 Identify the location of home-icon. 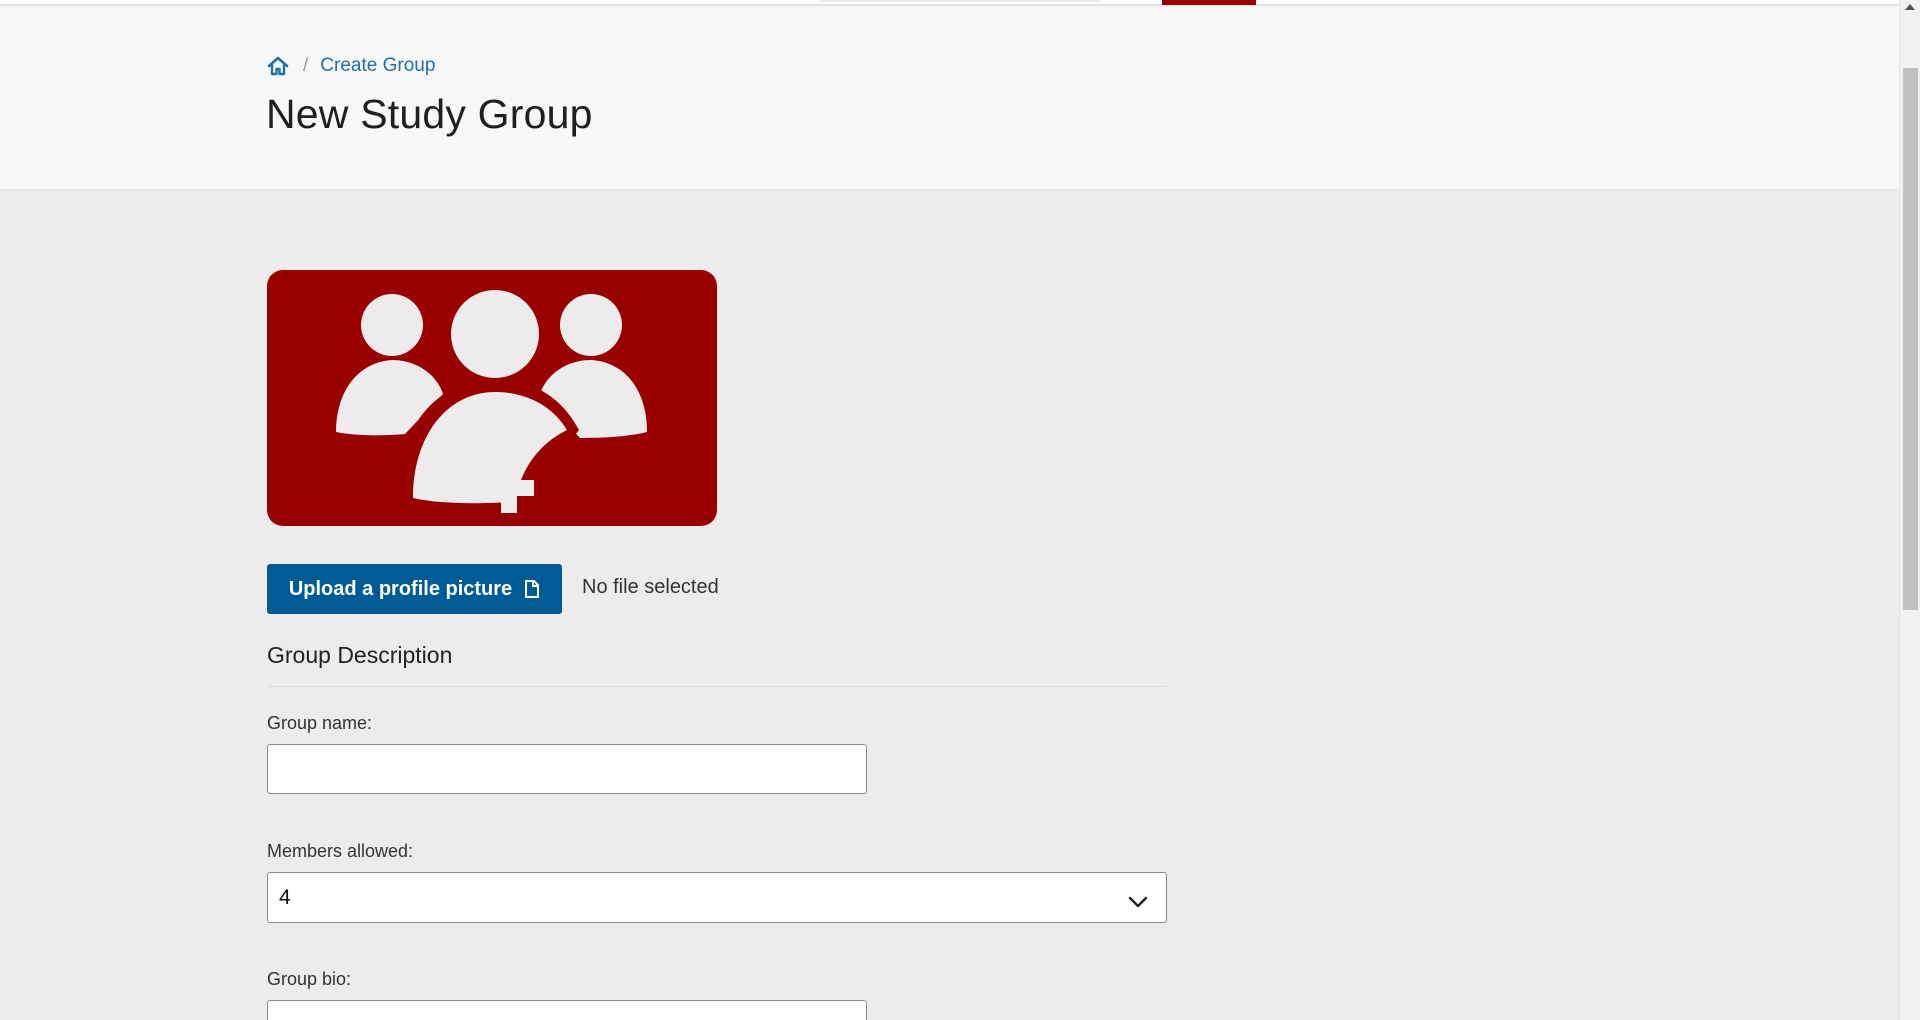
(278, 66).